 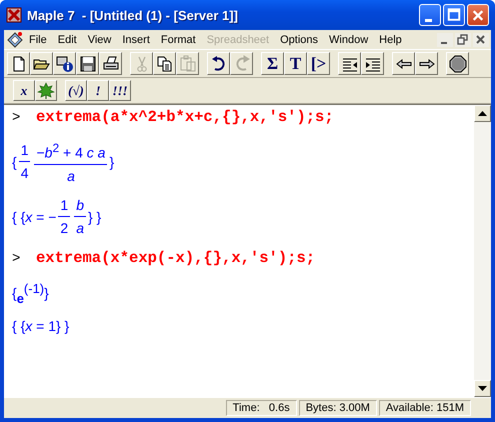 What do you see at coordinates (133, 15) in the screenshot?
I see `window-title: Maple 7 - [Untitled (1) - [Server 1]]` at bounding box center [133, 15].